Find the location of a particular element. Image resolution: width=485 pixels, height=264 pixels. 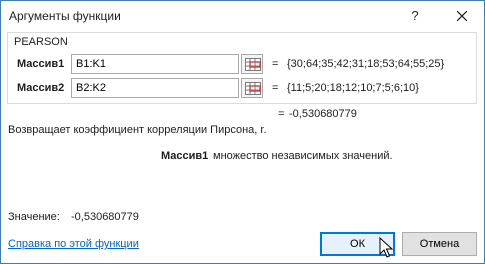

arg1-ref-button is located at coordinates (252, 64).